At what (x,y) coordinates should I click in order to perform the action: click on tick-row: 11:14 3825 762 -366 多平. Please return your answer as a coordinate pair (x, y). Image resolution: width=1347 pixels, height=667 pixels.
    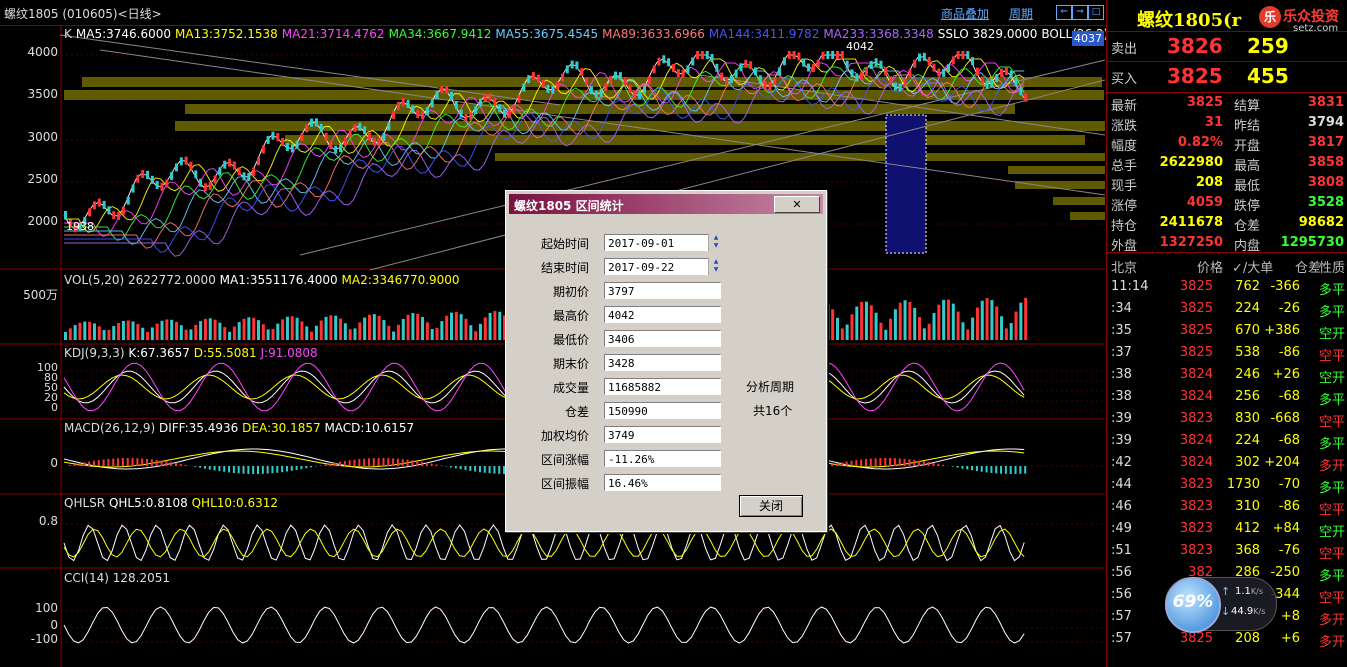
    Looking at the image, I should click on (1227, 287).